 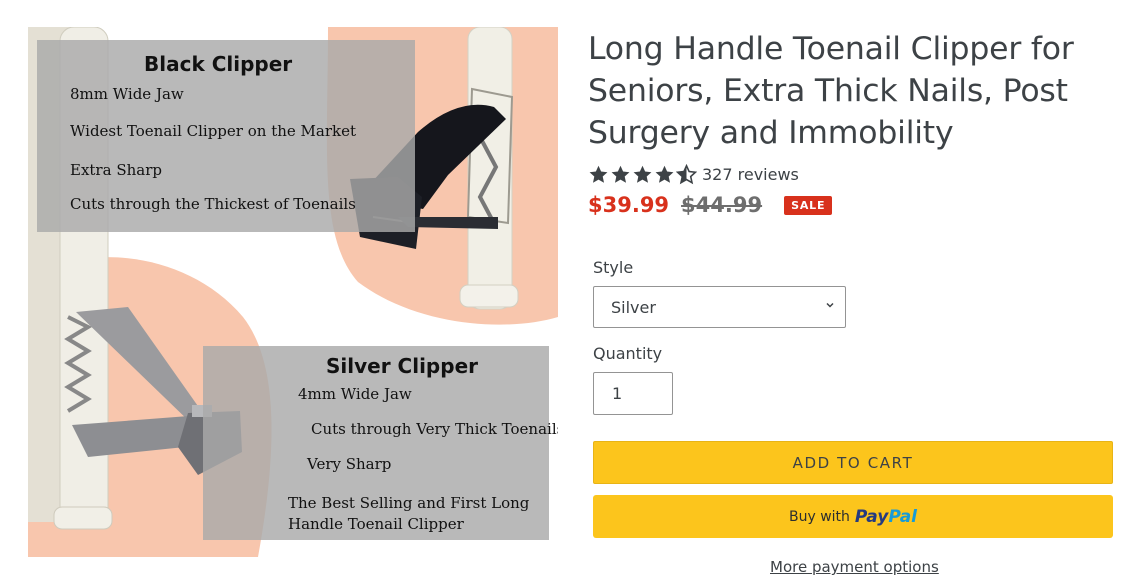 I want to click on regular-price: $44.99, so click(x=722, y=205).